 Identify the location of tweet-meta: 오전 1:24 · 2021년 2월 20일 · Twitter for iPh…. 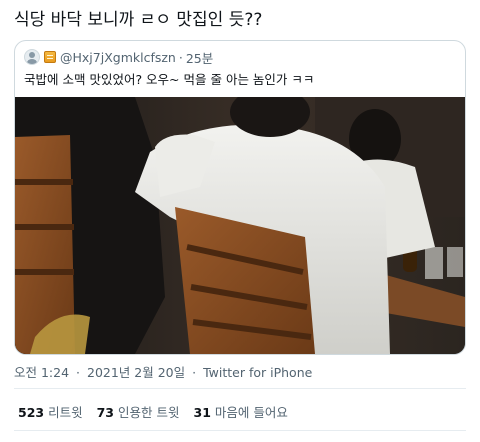
(163, 371).